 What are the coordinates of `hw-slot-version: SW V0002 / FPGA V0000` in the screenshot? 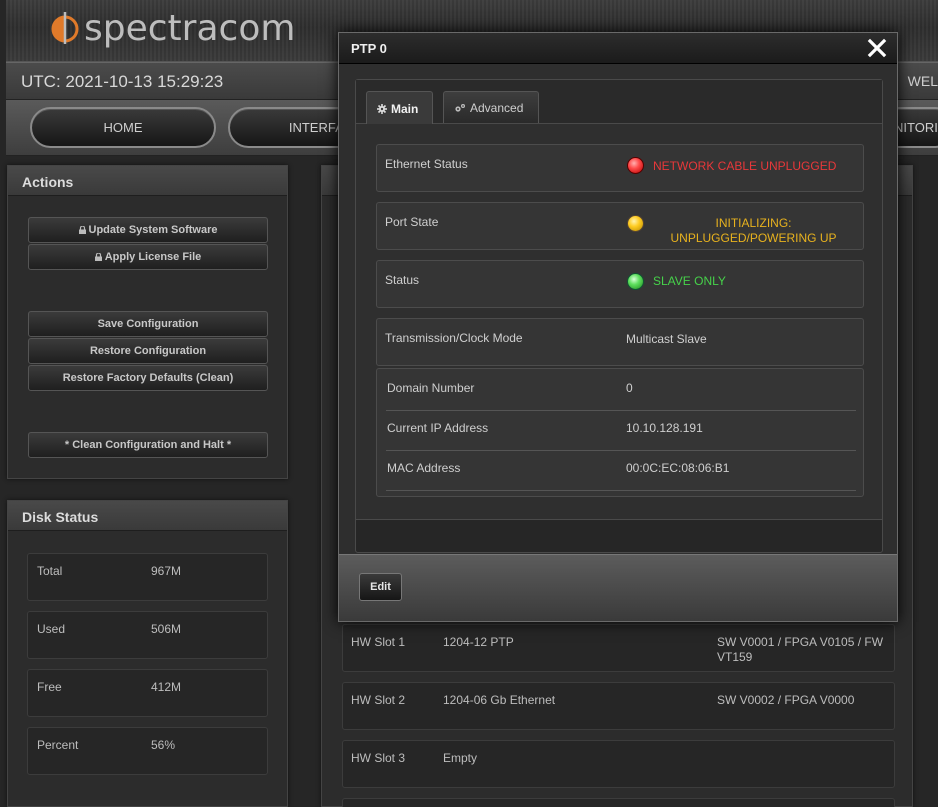 It's located at (786, 700).